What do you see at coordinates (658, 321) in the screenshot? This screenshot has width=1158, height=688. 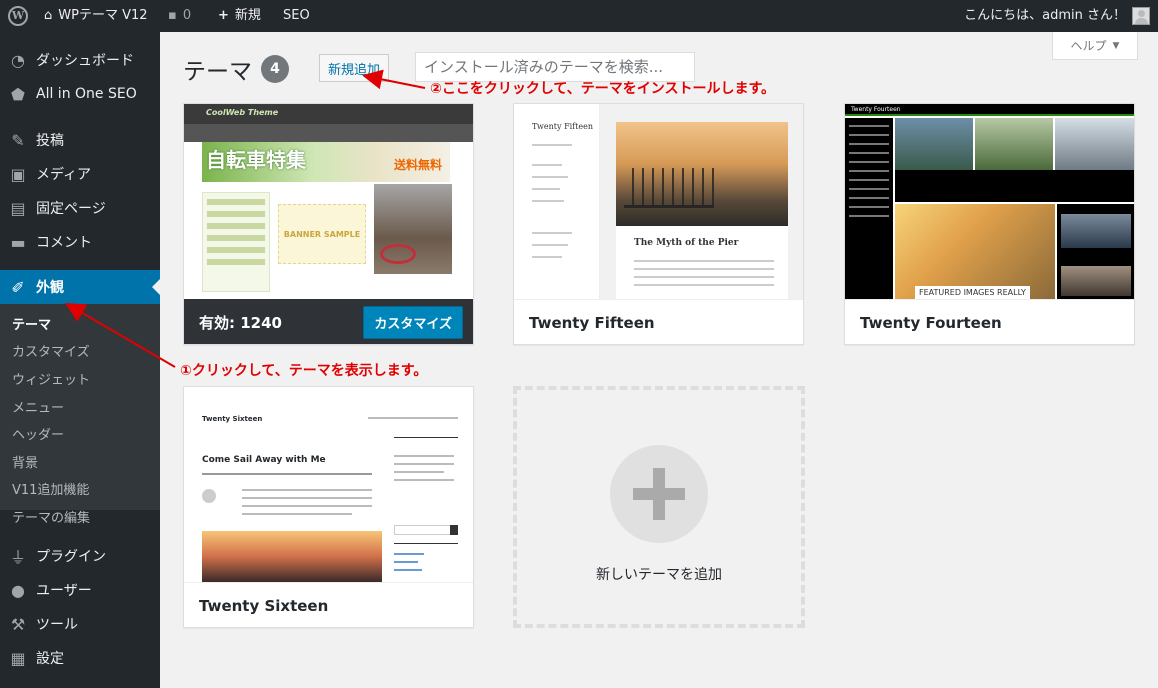 I see `theme-name: Twenty Fifteen` at bounding box center [658, 321].